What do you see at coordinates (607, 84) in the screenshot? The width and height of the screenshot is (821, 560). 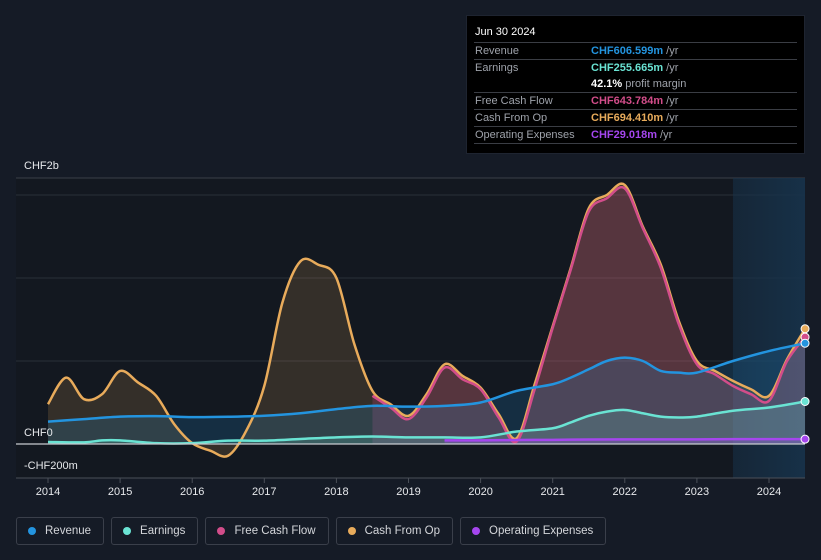 I see `tooltip-value: 42.1%` at bounding box center [607, 84].